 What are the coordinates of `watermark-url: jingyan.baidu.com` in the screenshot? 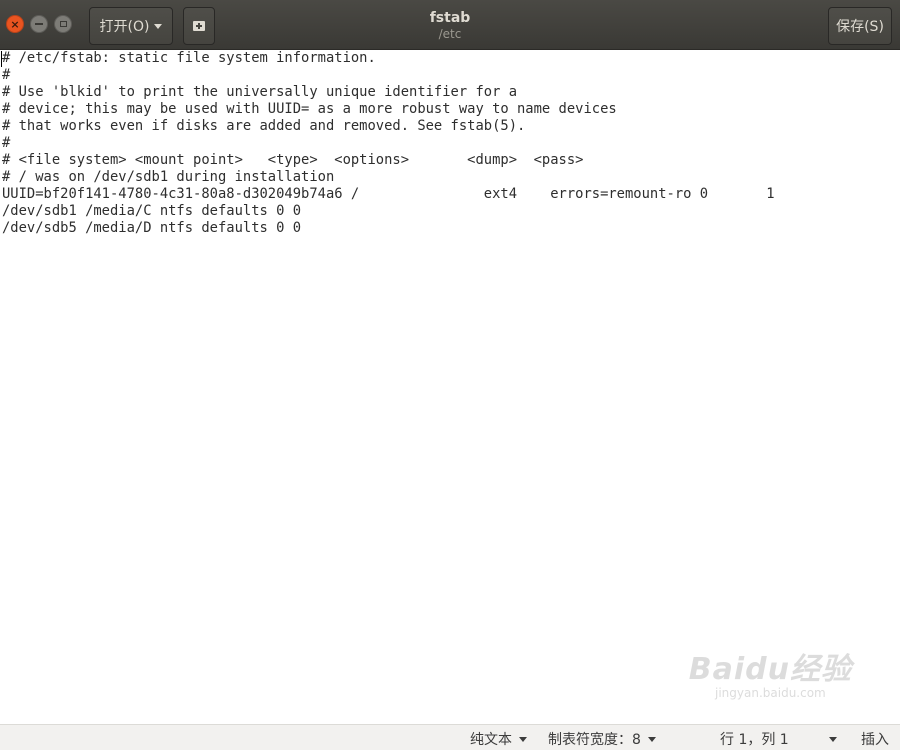 It's located at (770, 693).